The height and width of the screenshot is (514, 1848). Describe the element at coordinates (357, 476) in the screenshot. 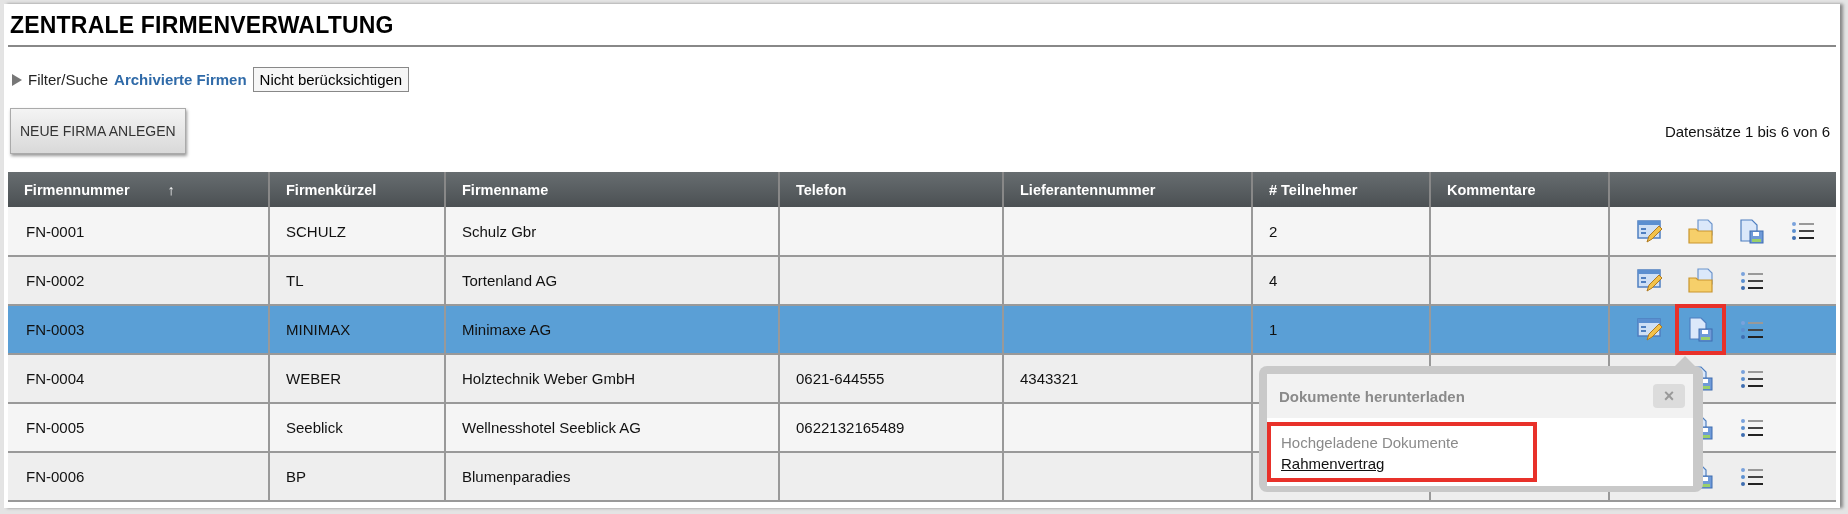

I see `table-cell: BP` at that location.